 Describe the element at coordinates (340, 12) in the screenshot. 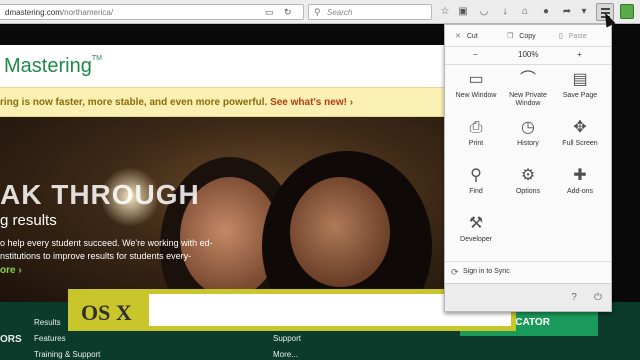

I see `search-placeholder: Search` at that location.